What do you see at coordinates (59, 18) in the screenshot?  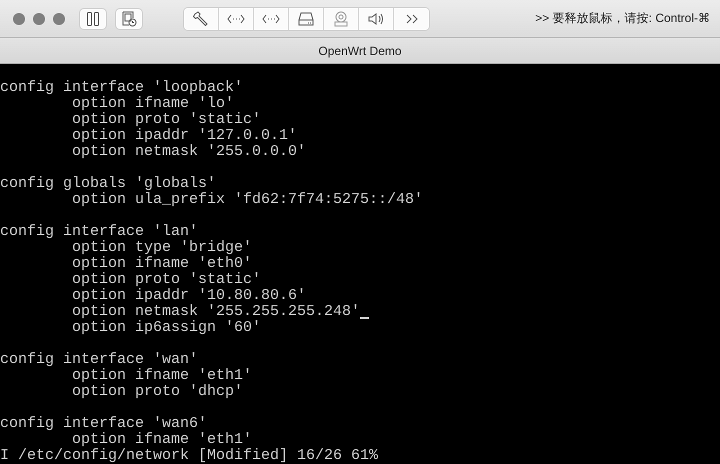 I see `zoom-button` at bounding box center [59, 18].